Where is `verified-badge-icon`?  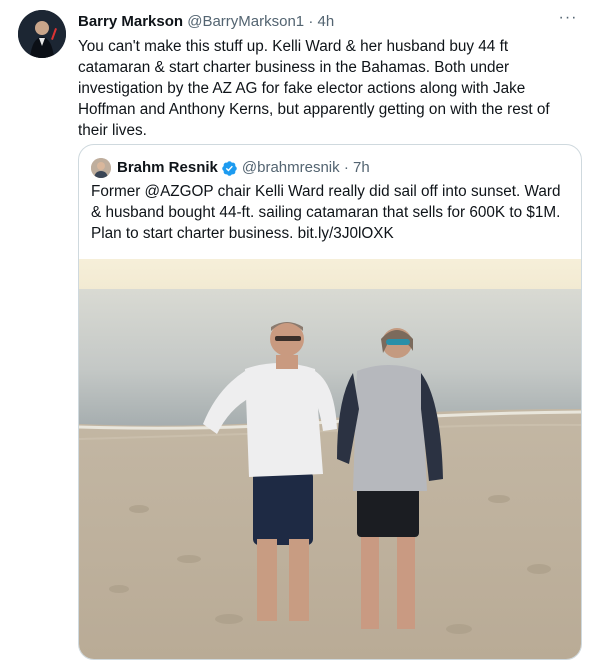 verified-badge-icon is located at coordinates (229, 168).